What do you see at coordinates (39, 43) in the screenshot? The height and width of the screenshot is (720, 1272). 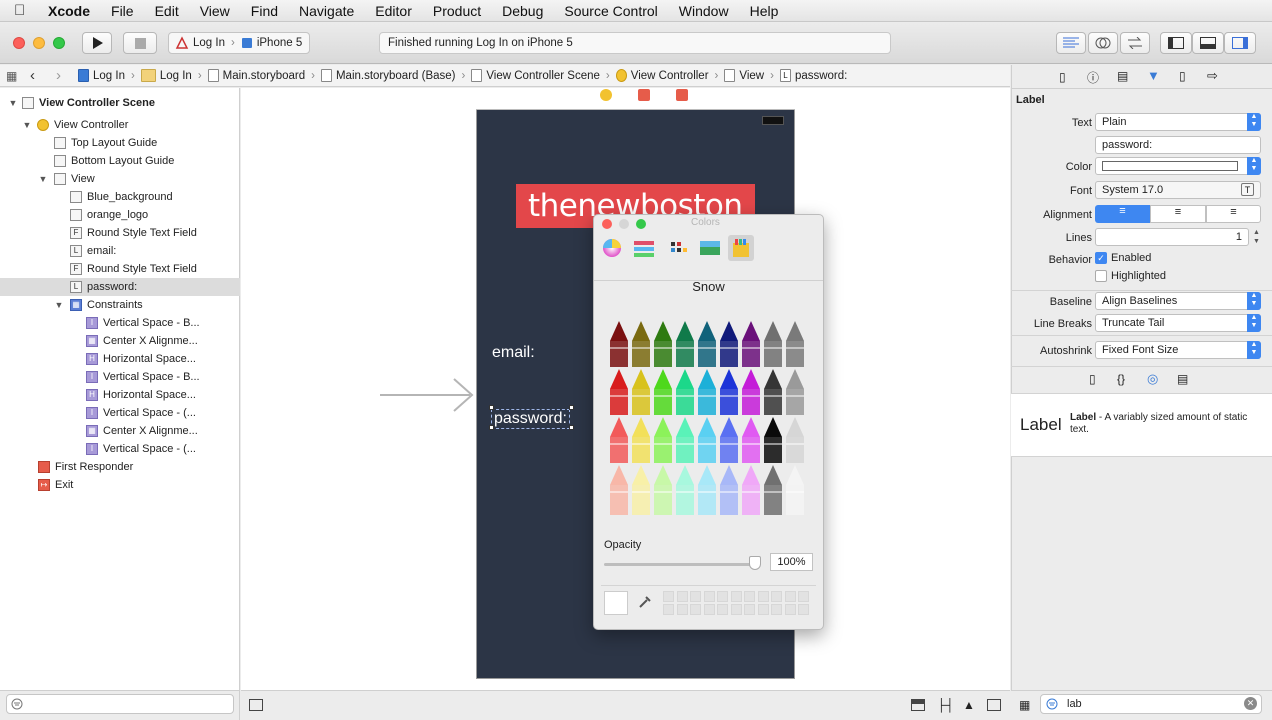 I see `minimize-window-button` at bounding box center [39, 43].